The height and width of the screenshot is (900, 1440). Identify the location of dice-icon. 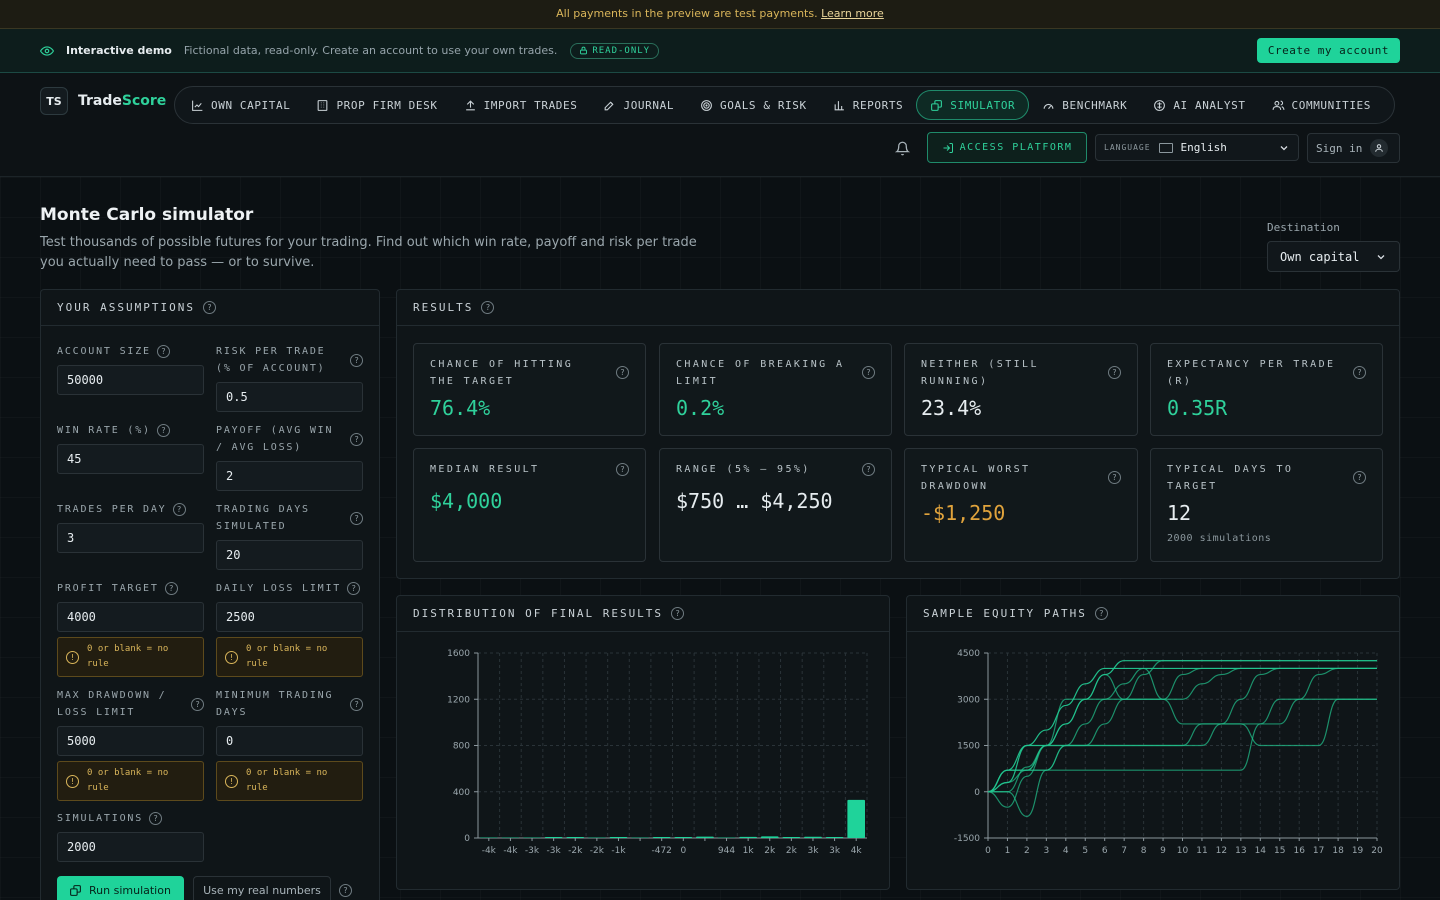
(937, 105).